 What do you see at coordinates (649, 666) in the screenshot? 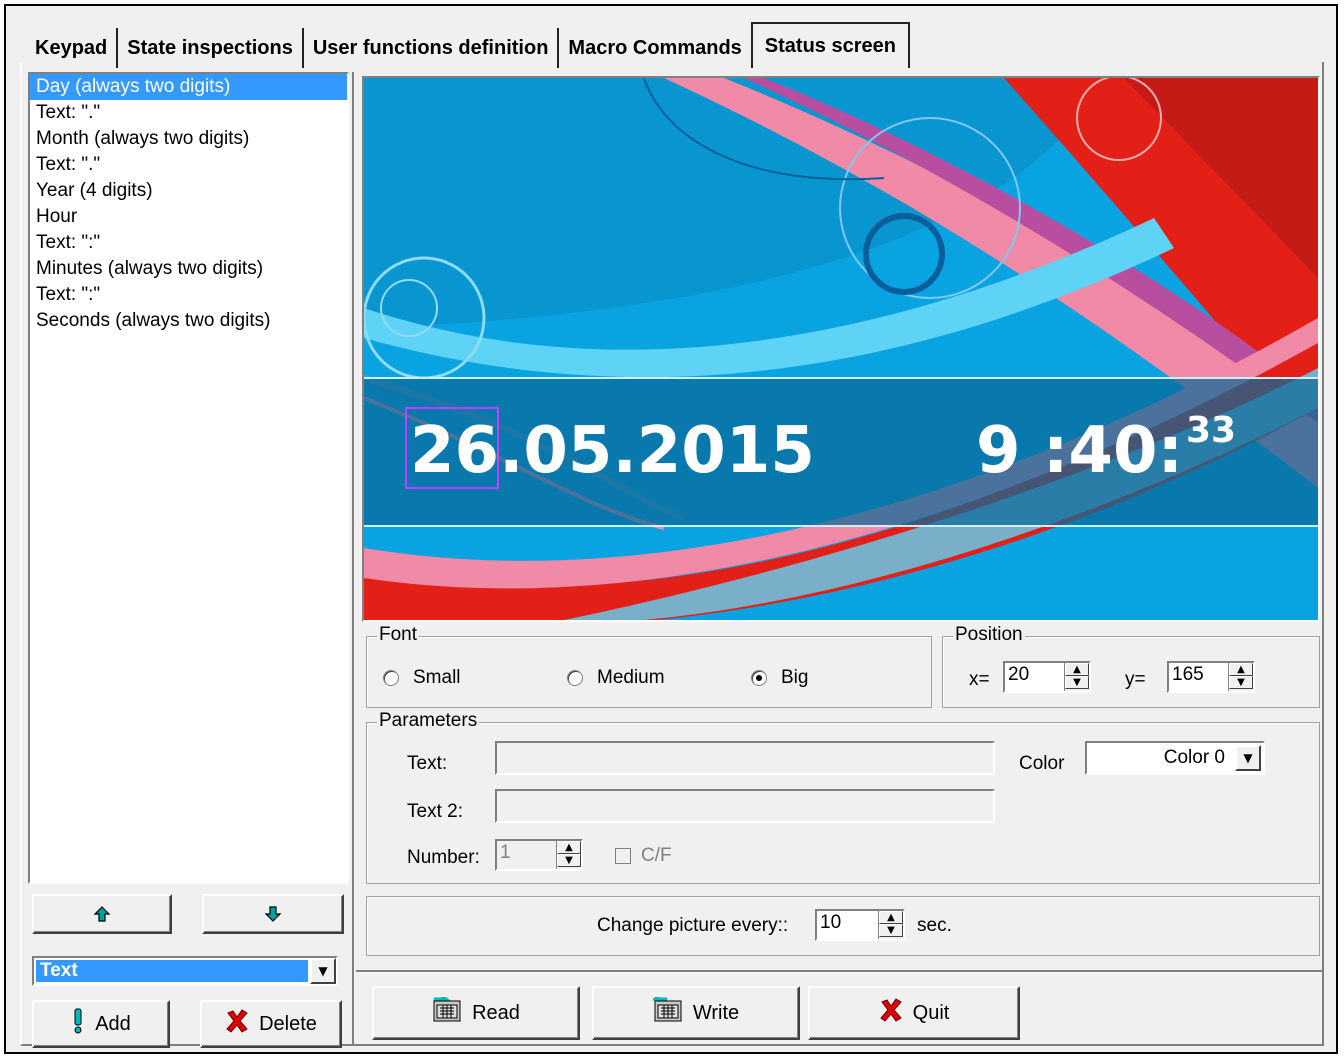
I see `font-group: Font Small Medium Big` at bounding box center [649, 666].